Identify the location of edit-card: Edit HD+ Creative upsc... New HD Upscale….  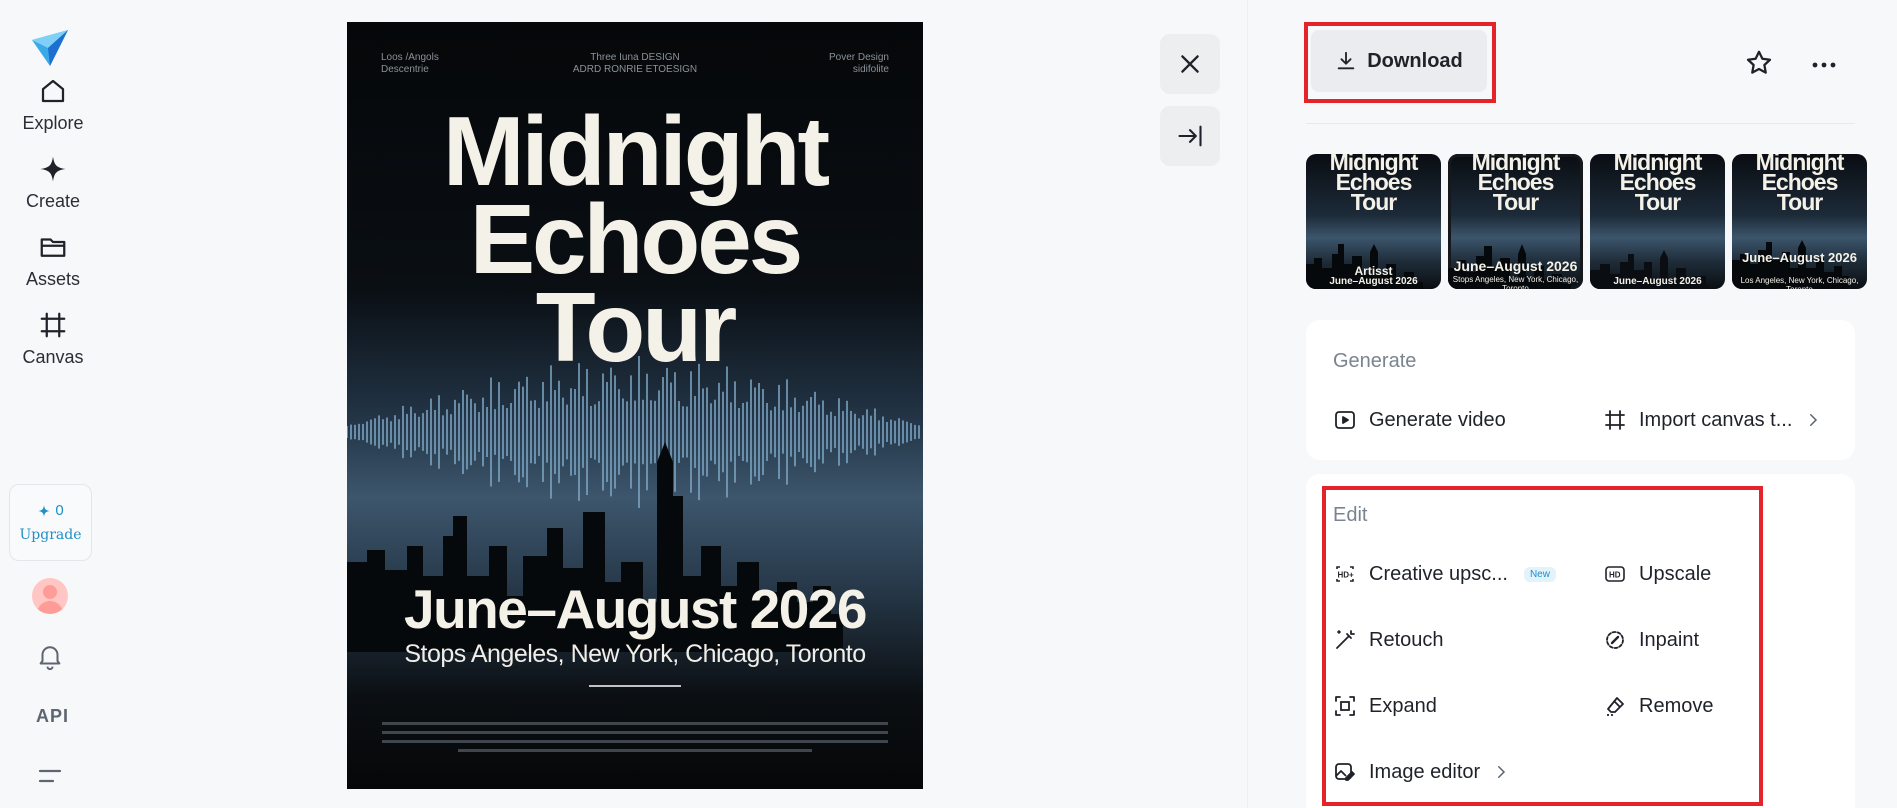
(1580, 641).